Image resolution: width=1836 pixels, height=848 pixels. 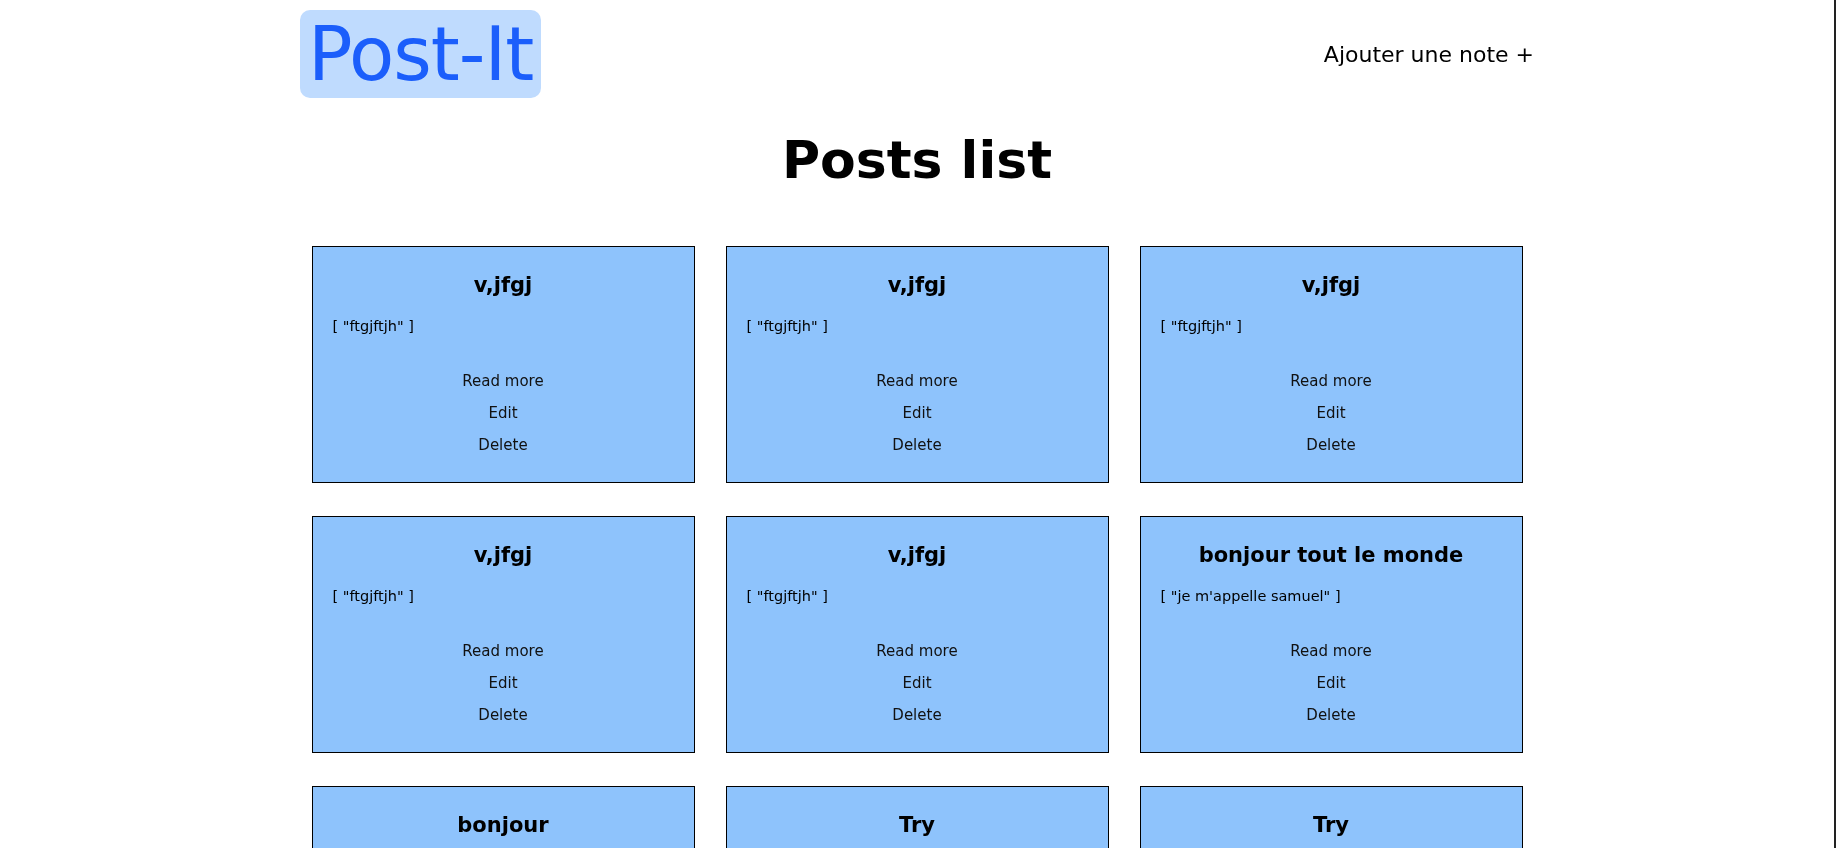 I want to click on post-title: bonjour, so click(x=503, y=825).